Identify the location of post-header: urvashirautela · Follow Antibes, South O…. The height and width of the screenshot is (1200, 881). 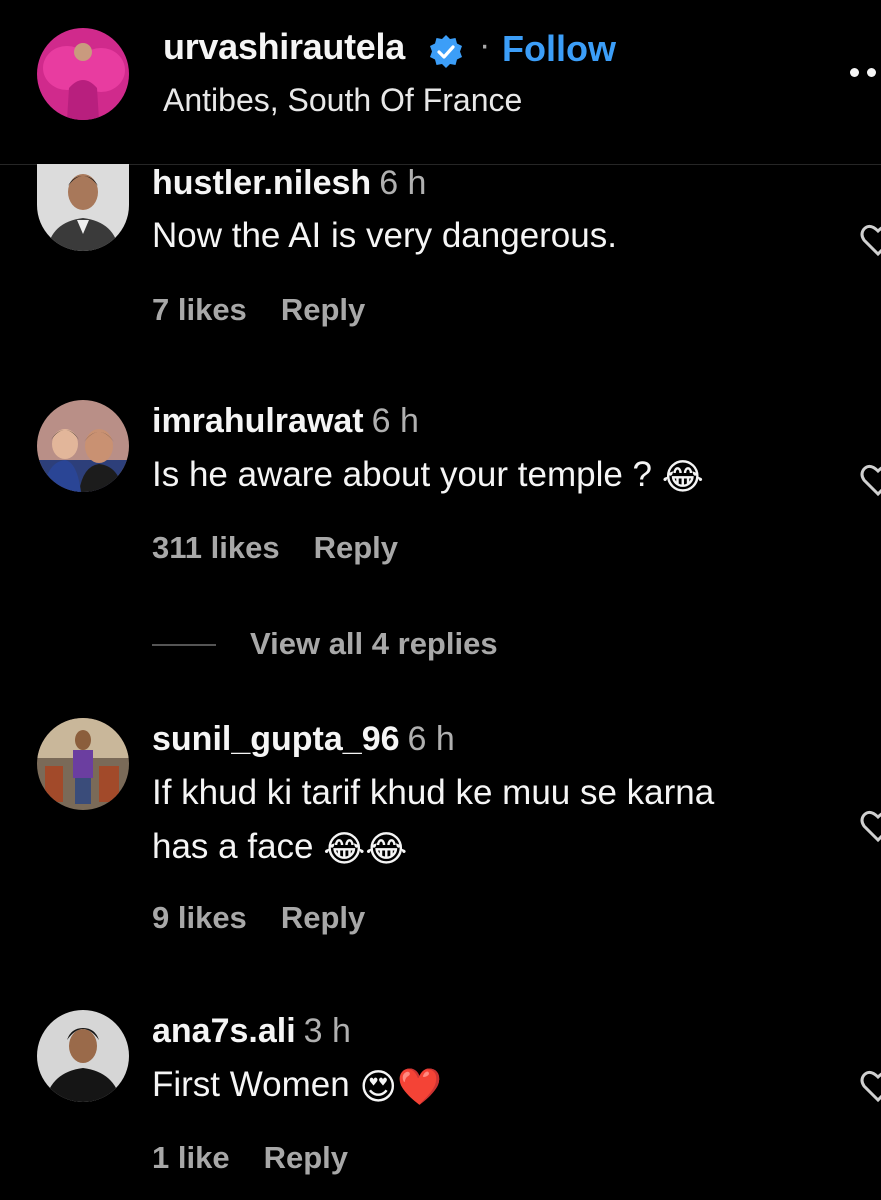
(440, 82).